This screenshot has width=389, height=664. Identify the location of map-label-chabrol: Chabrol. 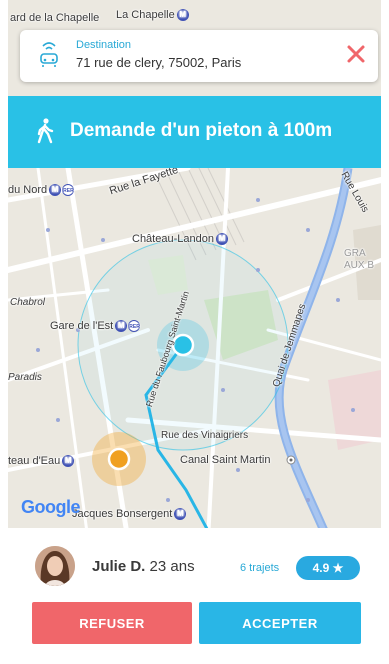
(28, 302).